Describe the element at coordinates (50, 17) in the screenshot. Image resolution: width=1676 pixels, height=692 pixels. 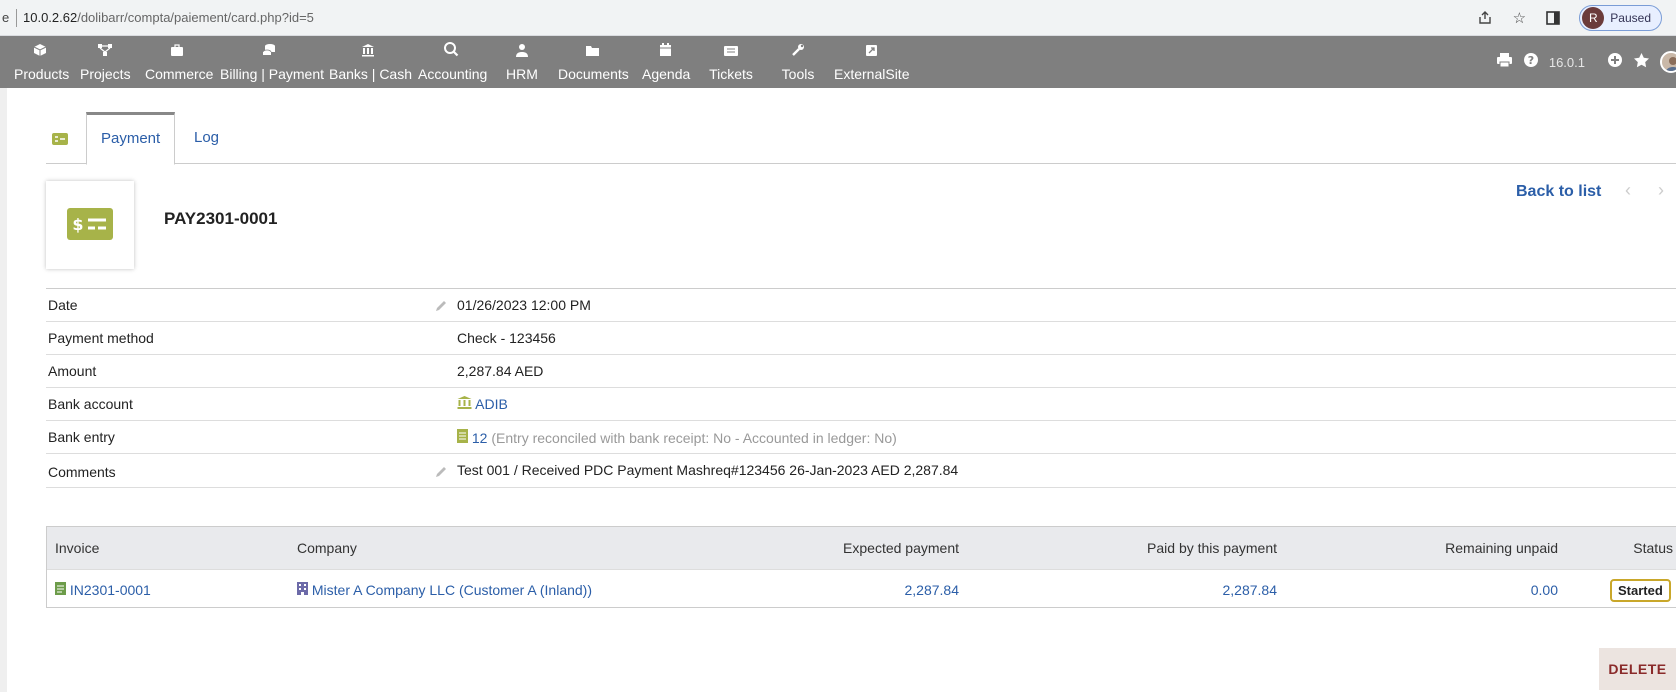
I see `url-host: 10.0.2.62` at that location.